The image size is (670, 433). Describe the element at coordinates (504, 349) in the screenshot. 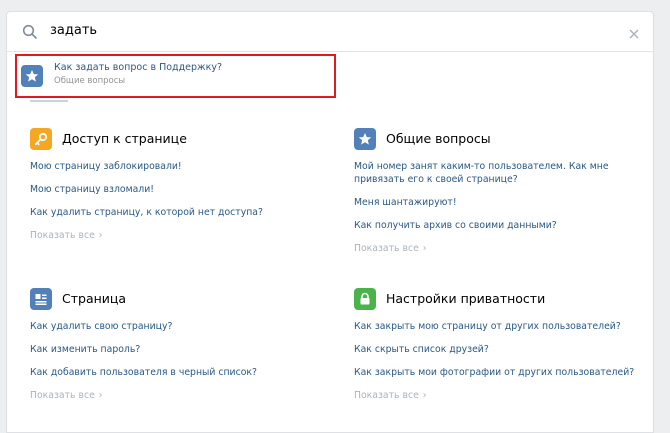

I see `help-link: Как скрыть список друзей?` at that location.